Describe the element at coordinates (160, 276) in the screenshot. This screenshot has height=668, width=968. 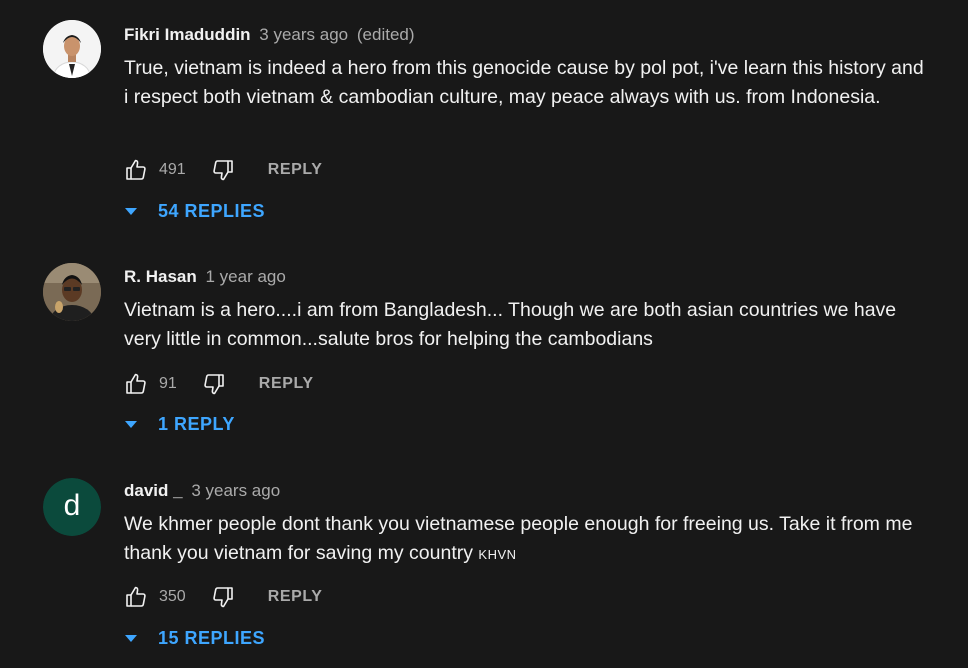
I see `author-name: R. Hasan` at that location.